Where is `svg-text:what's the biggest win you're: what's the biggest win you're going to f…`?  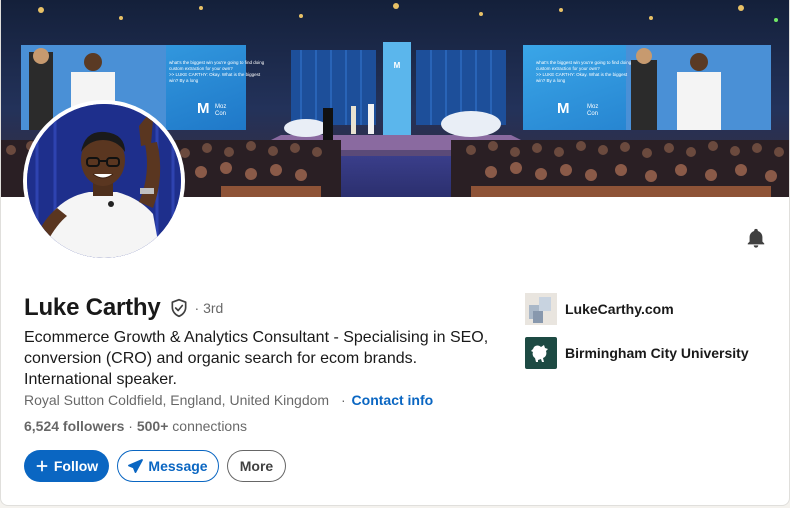
svg-text:what's the biggest win you're: what's the biggest win you're going to f… is located at coordinates (584, 62).